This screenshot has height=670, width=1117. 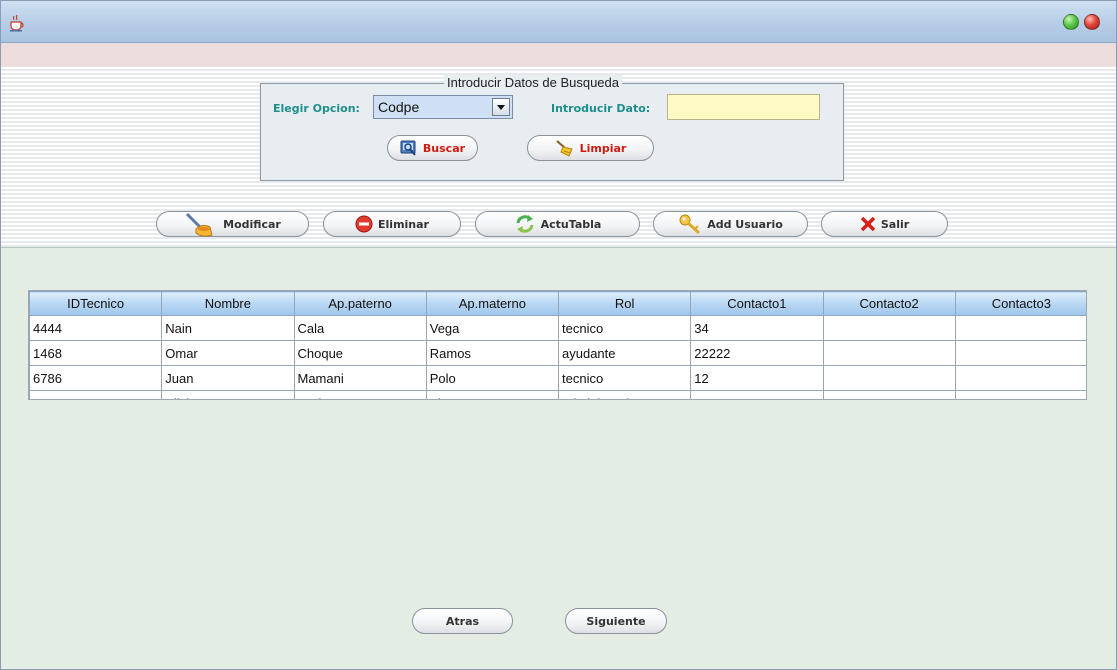 What do you see at coordinates (564, 148) in the screenshot?
I see `broom-icon` at bounding box center [564, 148].